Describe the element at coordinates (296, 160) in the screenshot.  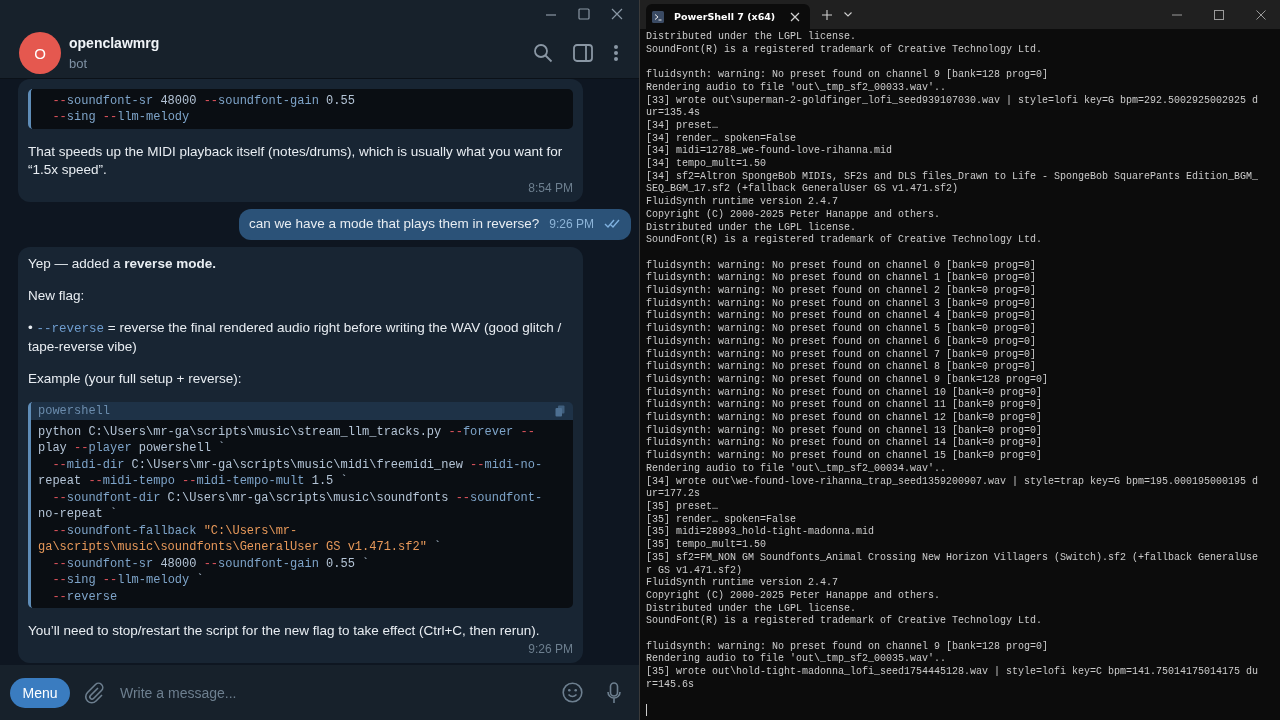
I see `message-text: That speeds up the MIDI playback itself (notes/drums), which is usually what you want for “1.5x speed”.` at that location.